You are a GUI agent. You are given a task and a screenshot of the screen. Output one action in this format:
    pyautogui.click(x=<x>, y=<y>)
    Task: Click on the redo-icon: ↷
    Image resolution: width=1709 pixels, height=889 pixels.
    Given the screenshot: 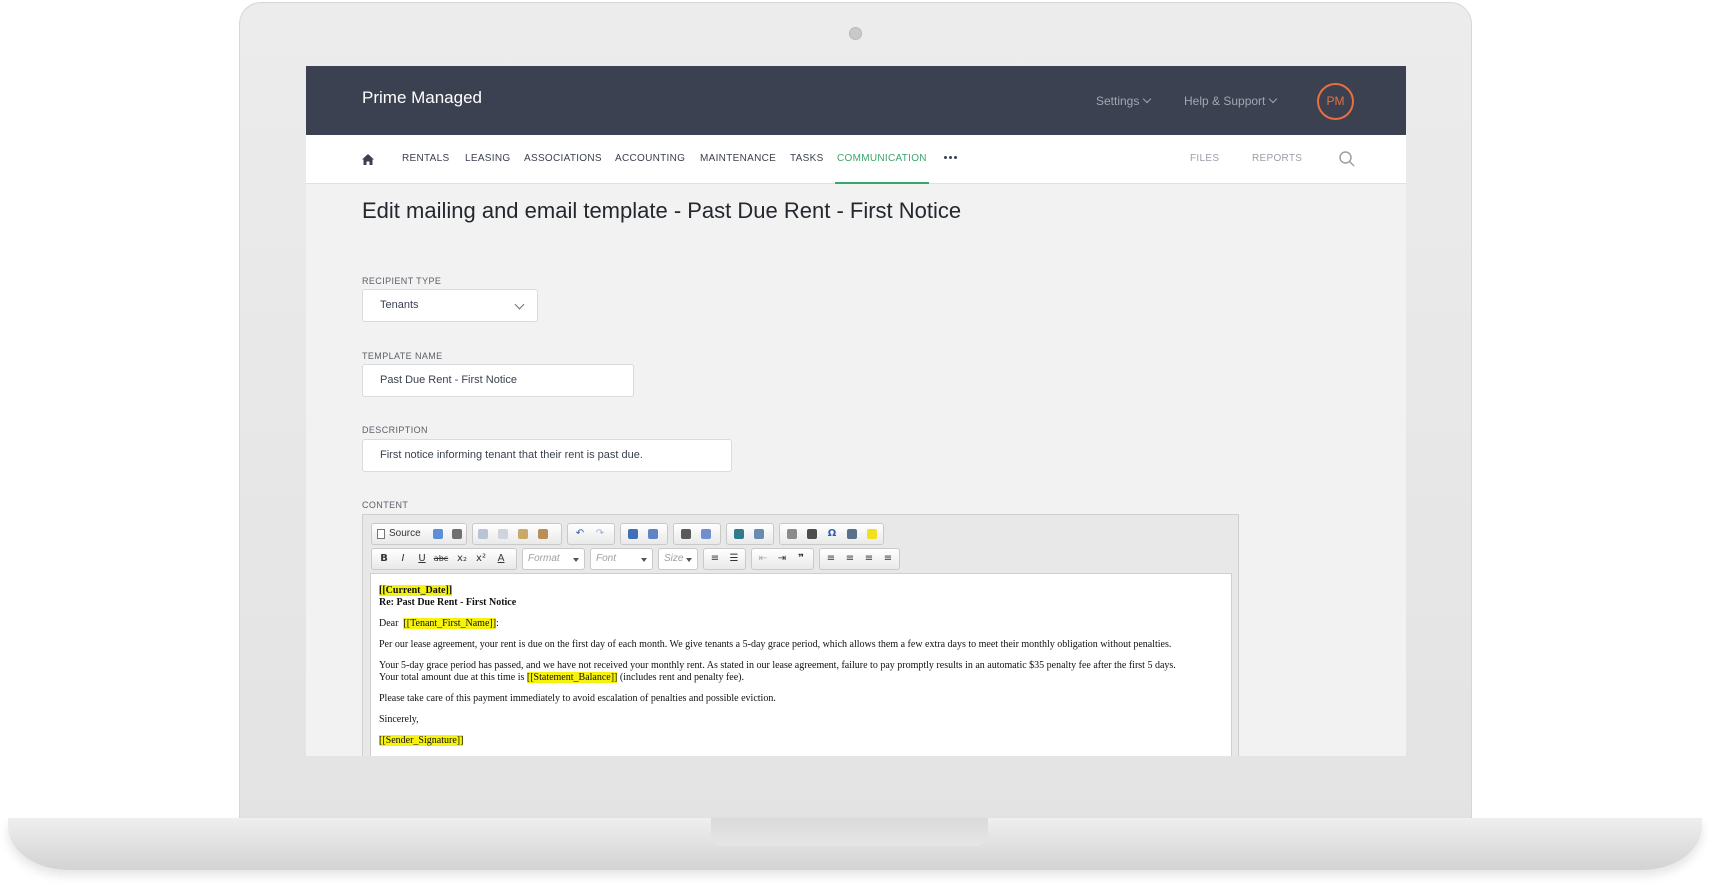 What is the action you would take?
    pyautogui.click(x=600, y=534)
    